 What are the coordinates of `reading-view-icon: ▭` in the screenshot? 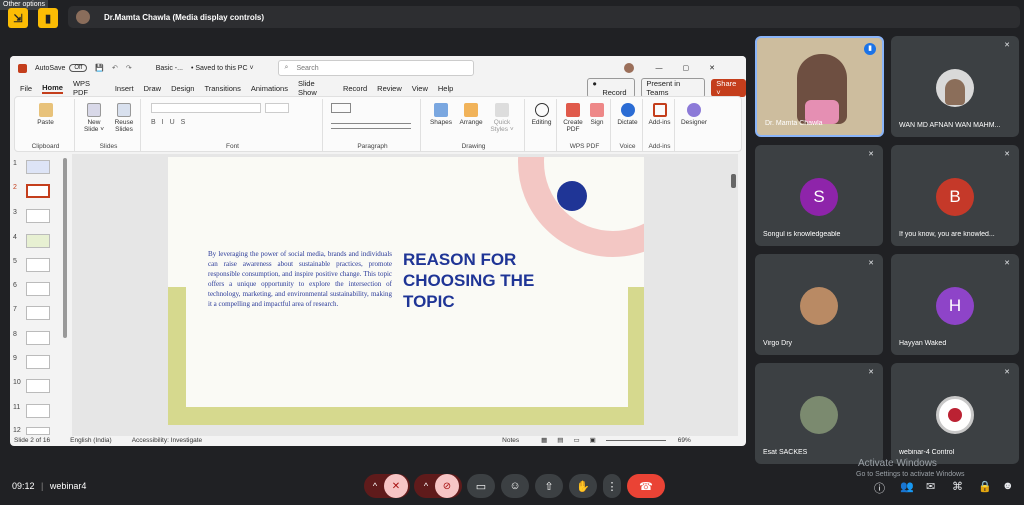 It's located at (576, 440).